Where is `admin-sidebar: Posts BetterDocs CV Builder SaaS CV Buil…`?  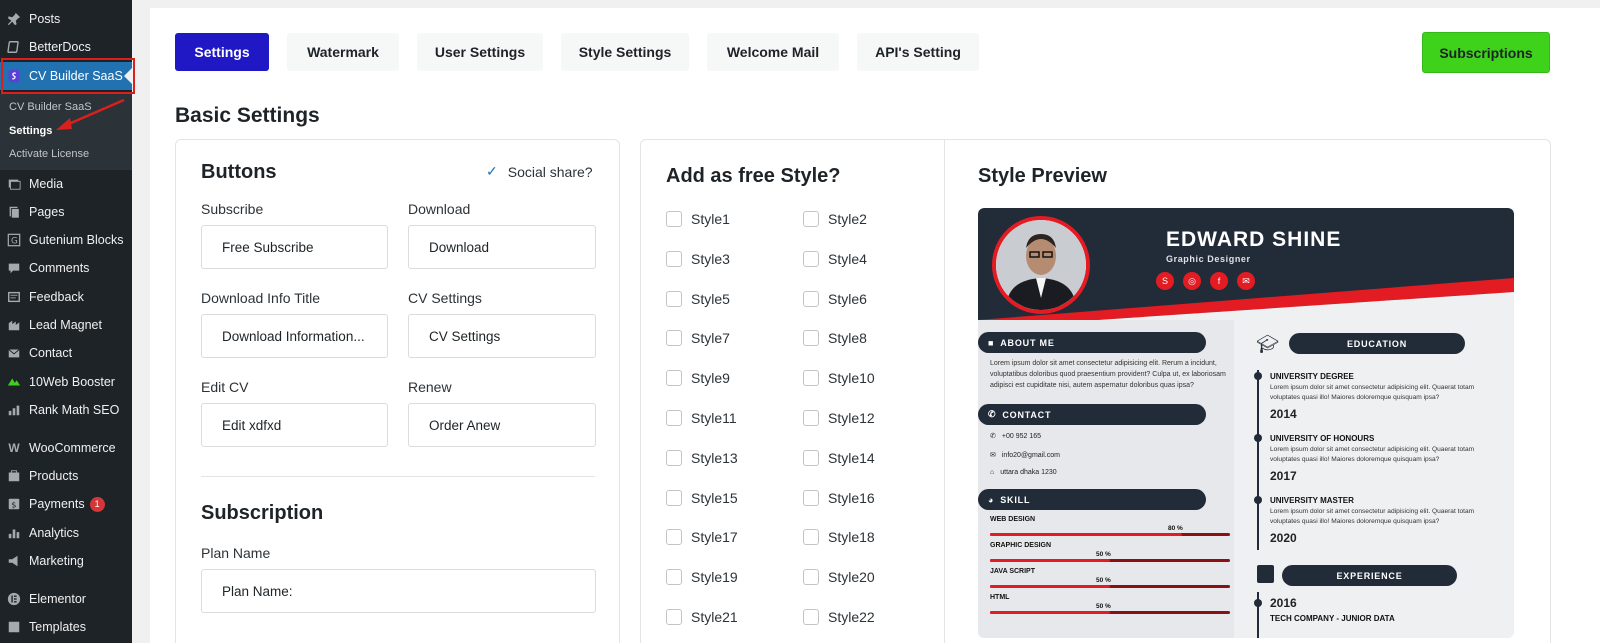
admin-sidebar: Posts BetterDocs CV Builder SaaS CV Buil… is located at coordinates (67, 321).